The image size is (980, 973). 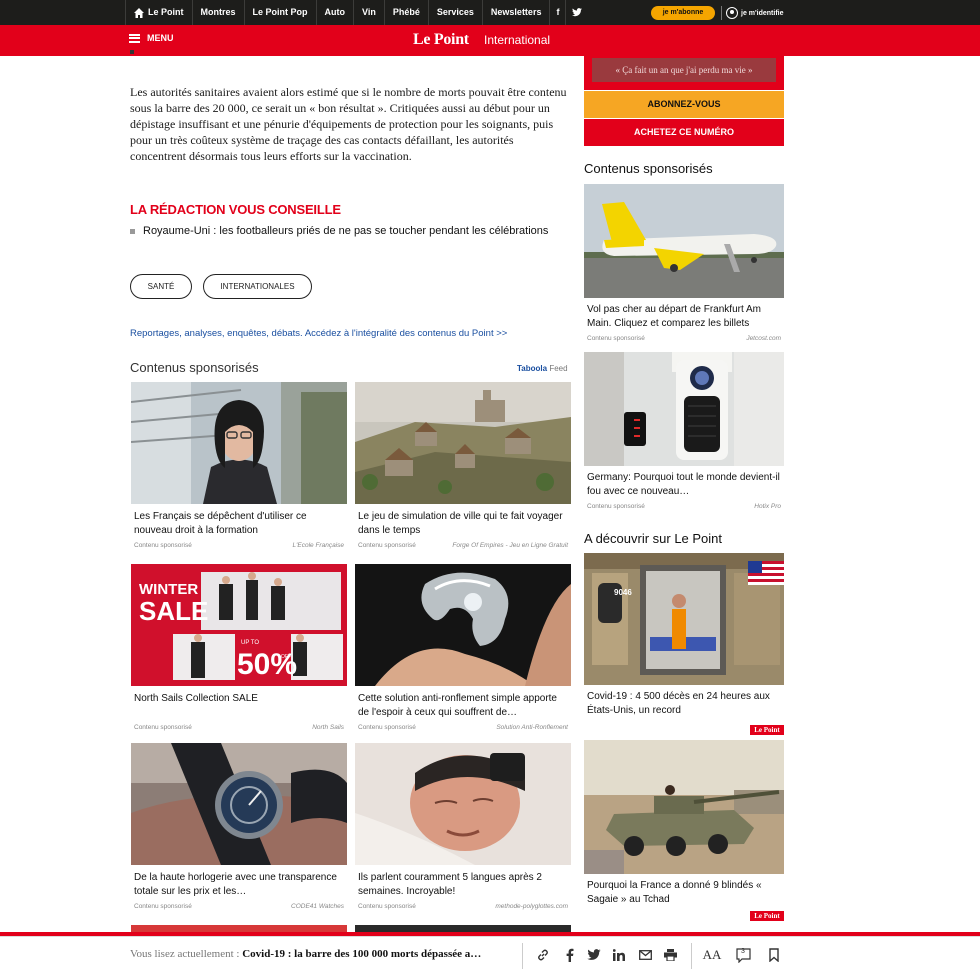 What do you see at coordinates (239, 804) in the screenshot?
I see `card-image-watch` at bounding box center [239, 804].